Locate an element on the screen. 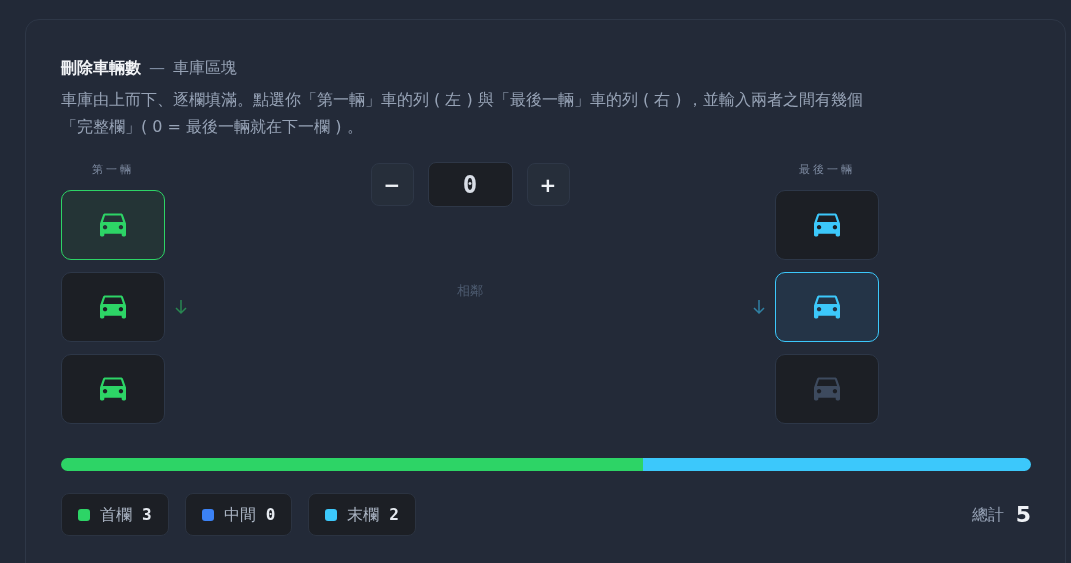 This screenshot has width=1071, height=563. legend-label: 中間 is located at coordinates (239, 514).